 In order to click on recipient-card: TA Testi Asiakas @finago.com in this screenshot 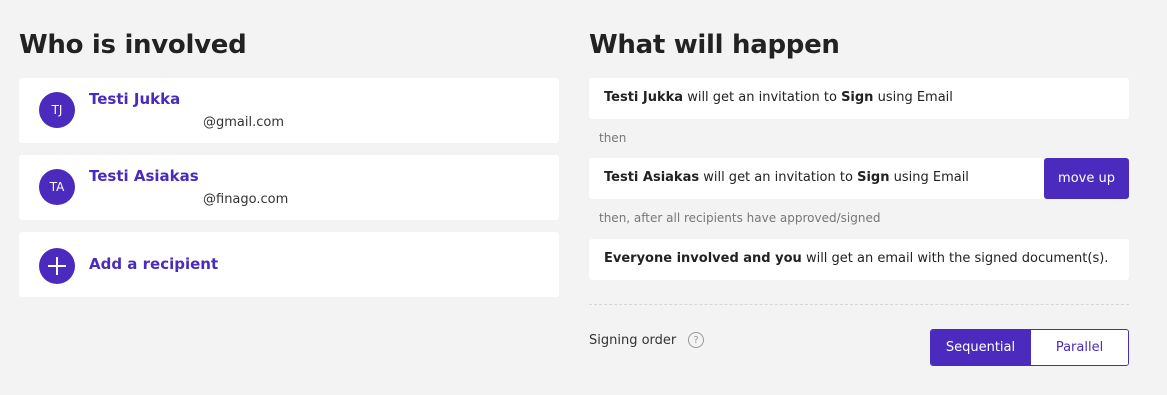, I will do `click(289, 187)`.